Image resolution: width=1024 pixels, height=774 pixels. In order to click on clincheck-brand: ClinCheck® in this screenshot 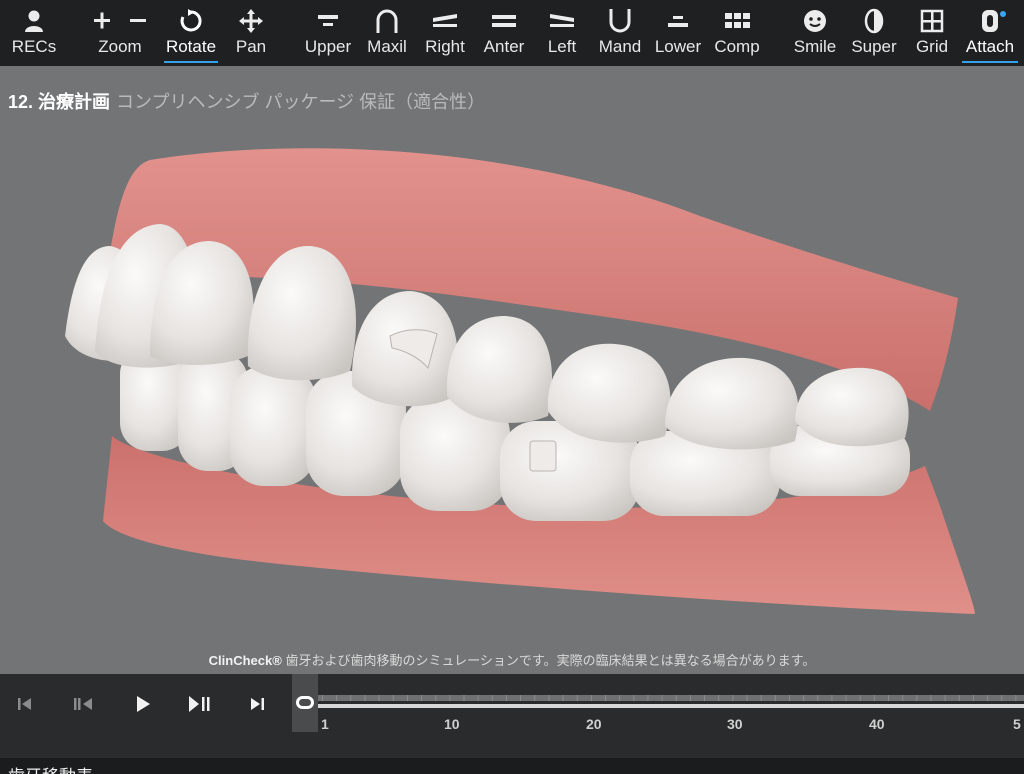, I will do `click(245, 660)`.